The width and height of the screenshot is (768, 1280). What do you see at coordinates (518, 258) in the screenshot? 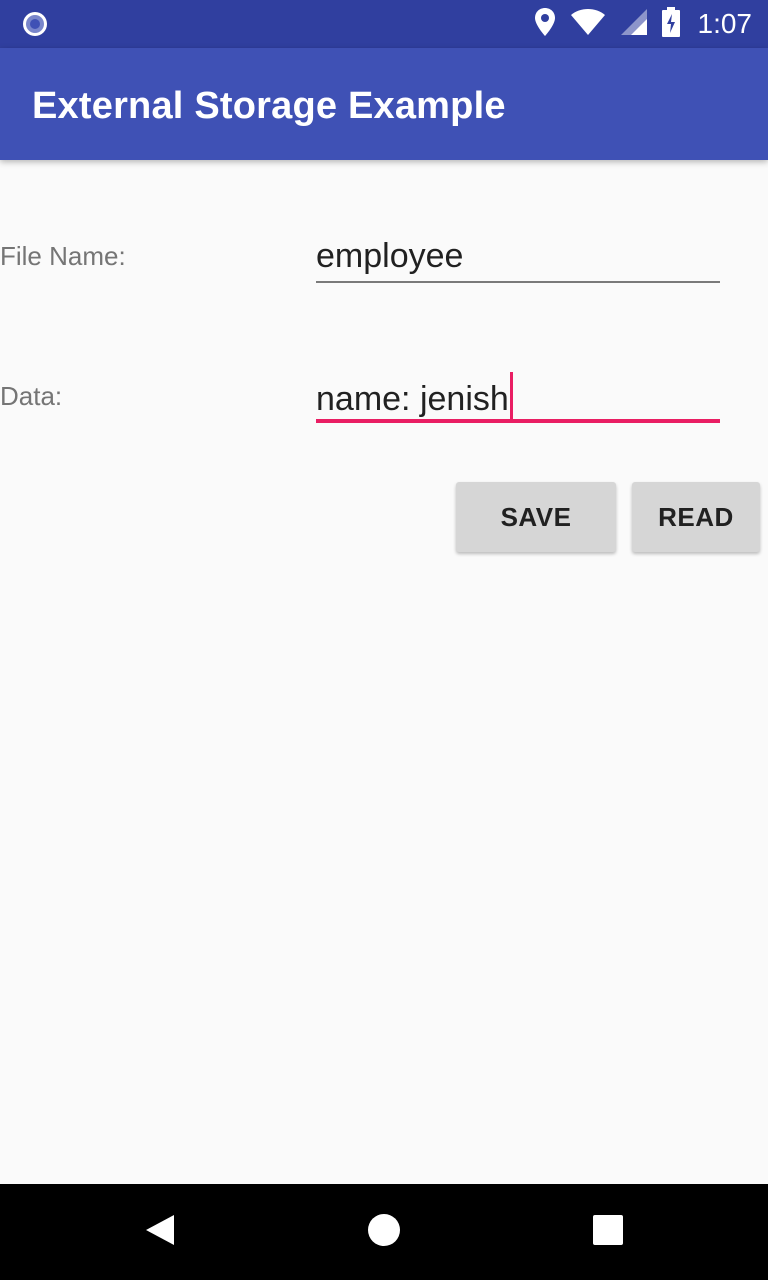
I see `file-name-input: employee` at bounding box center [518, 258].